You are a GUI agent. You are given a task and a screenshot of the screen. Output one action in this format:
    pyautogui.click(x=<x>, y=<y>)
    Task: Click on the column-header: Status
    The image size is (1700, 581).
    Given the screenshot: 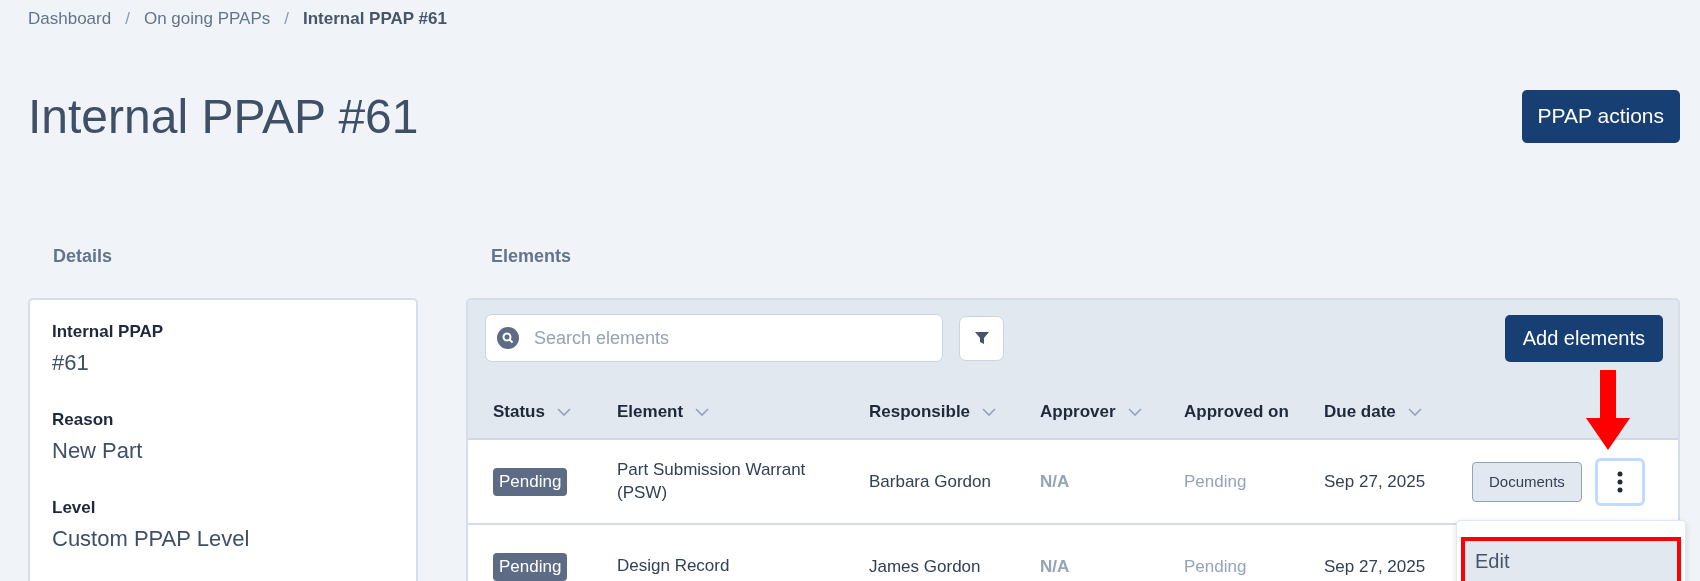 What is the action you would take?
    pyautogui.click(x=519, y=412)
    